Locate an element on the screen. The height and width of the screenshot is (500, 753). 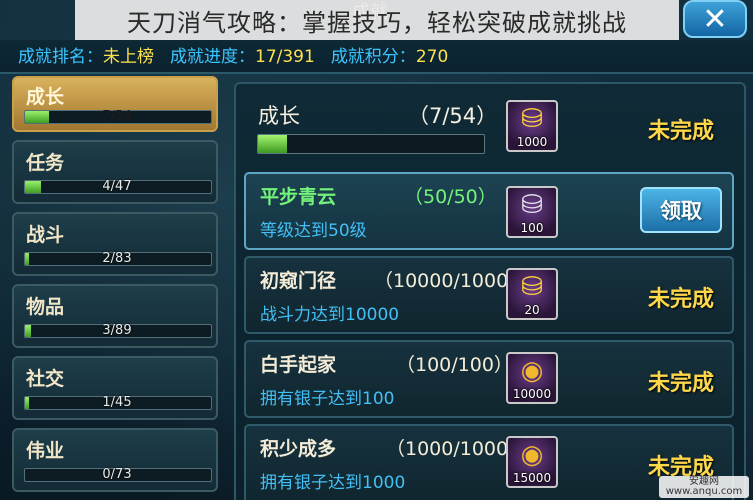
article-title-banner: 天刀消气攻略：掌握技巧，轻松突破成就挑战 is located at coordinates (377, 20).